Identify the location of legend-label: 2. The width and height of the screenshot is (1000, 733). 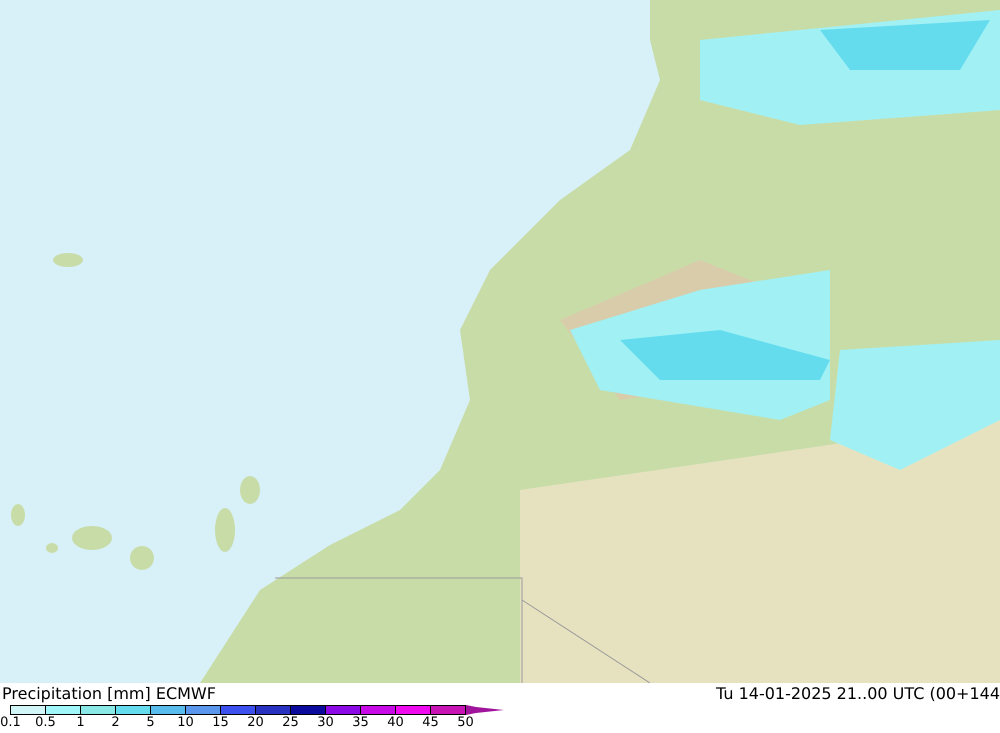
(115, 722).